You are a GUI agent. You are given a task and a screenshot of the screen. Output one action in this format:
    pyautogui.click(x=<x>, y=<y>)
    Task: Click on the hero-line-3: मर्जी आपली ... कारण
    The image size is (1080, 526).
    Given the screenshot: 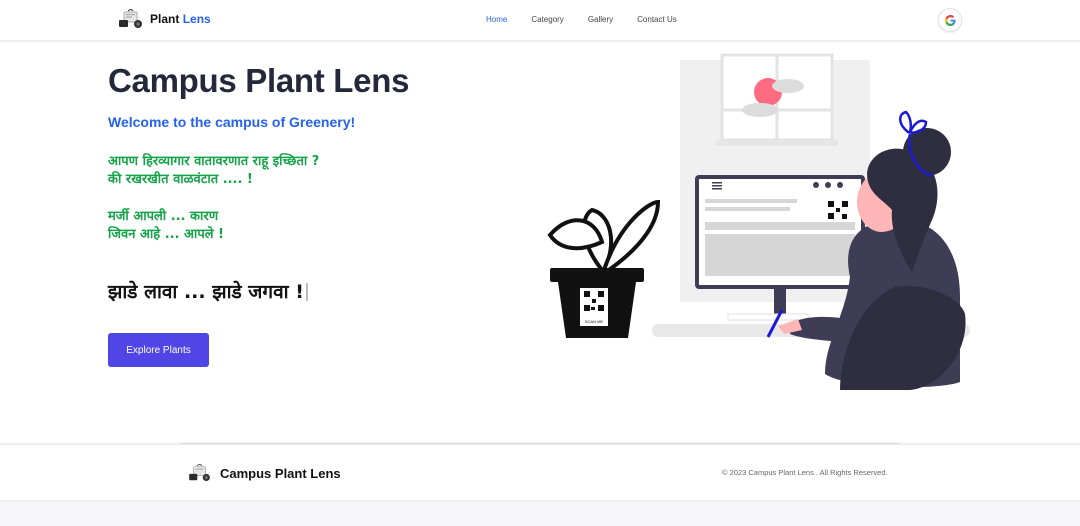 What is the action you would take?
    pyautogui.click(x=163, y=216)
    